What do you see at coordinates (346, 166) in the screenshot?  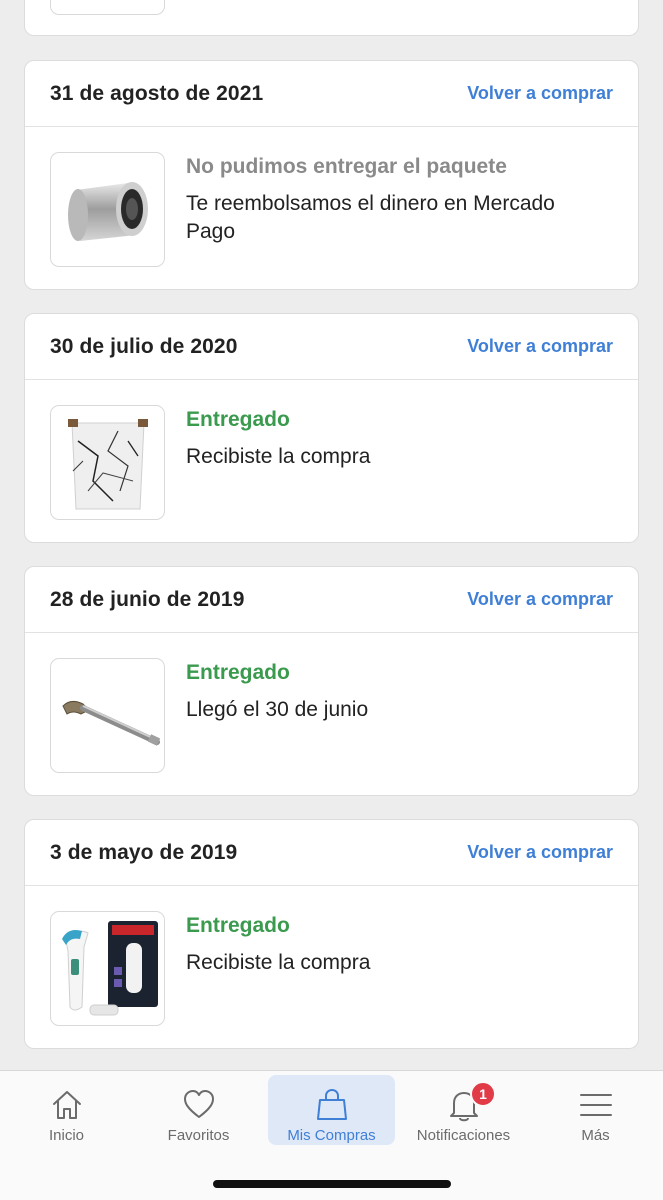 I see `order-status: No pudimos entregar el paquete` at bounding box center [346, 166].